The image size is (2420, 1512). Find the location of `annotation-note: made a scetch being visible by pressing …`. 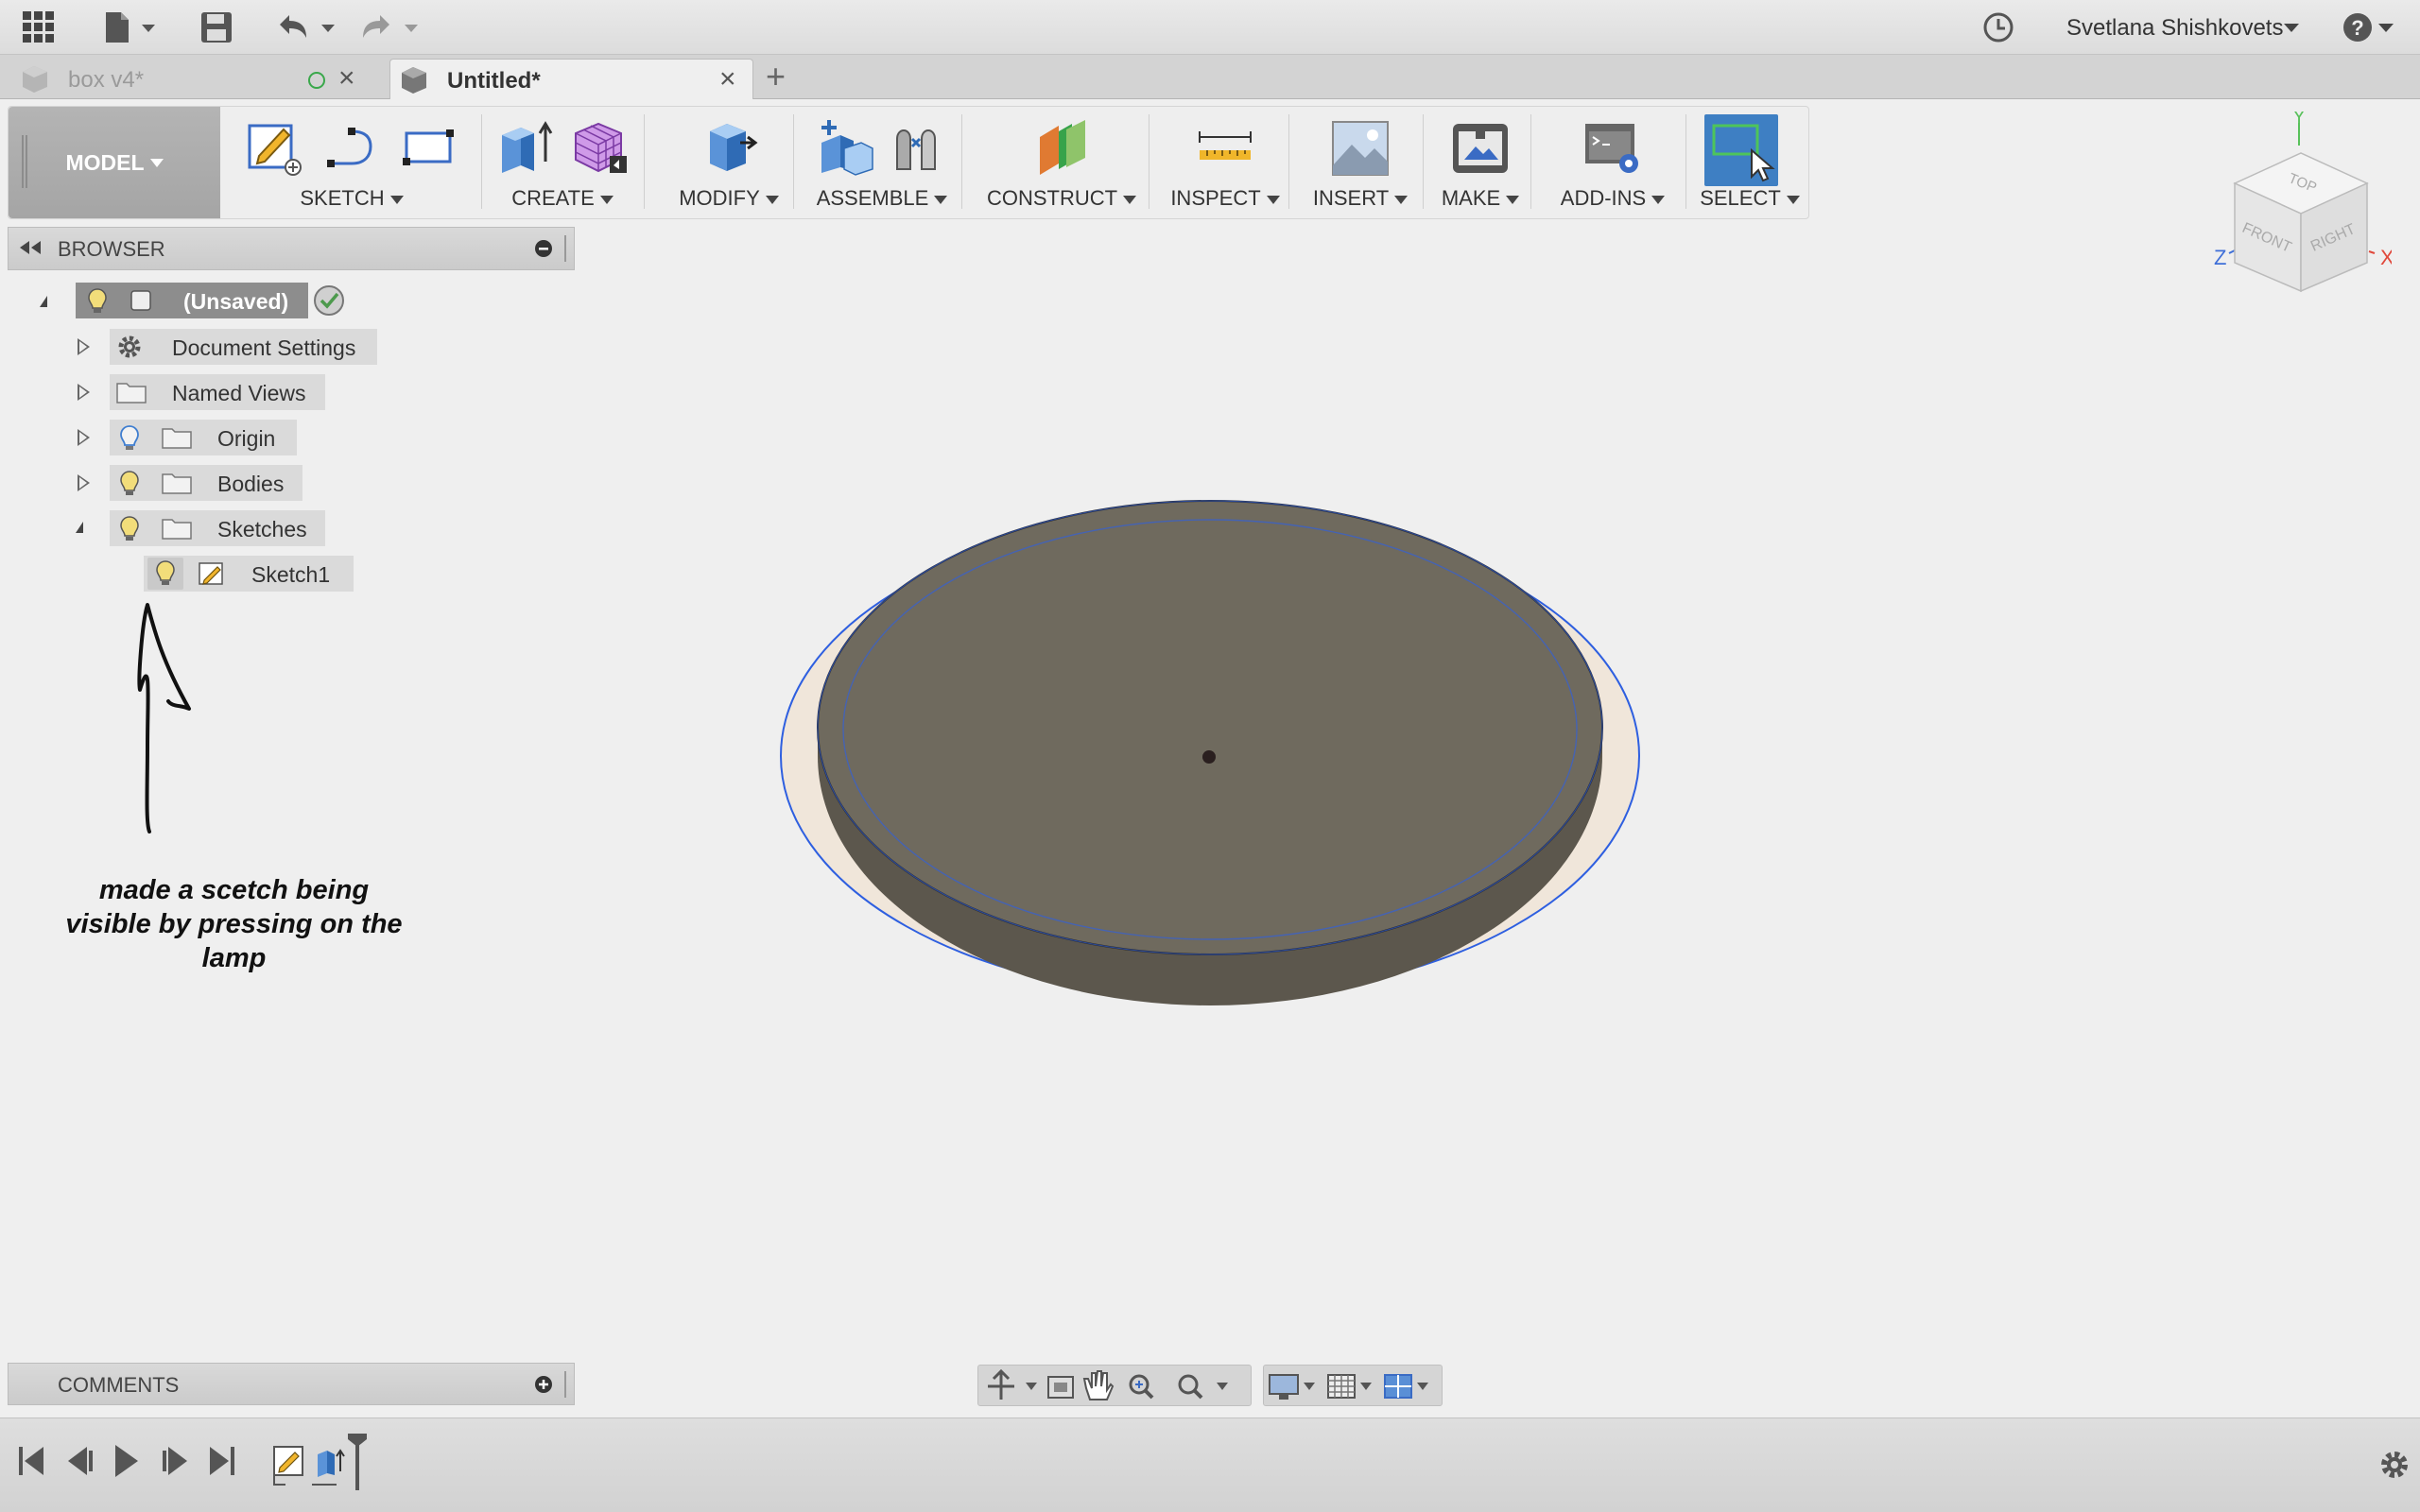

annotation-note: made a scetch being visible by pressing … is located at coordinates (234, 924).